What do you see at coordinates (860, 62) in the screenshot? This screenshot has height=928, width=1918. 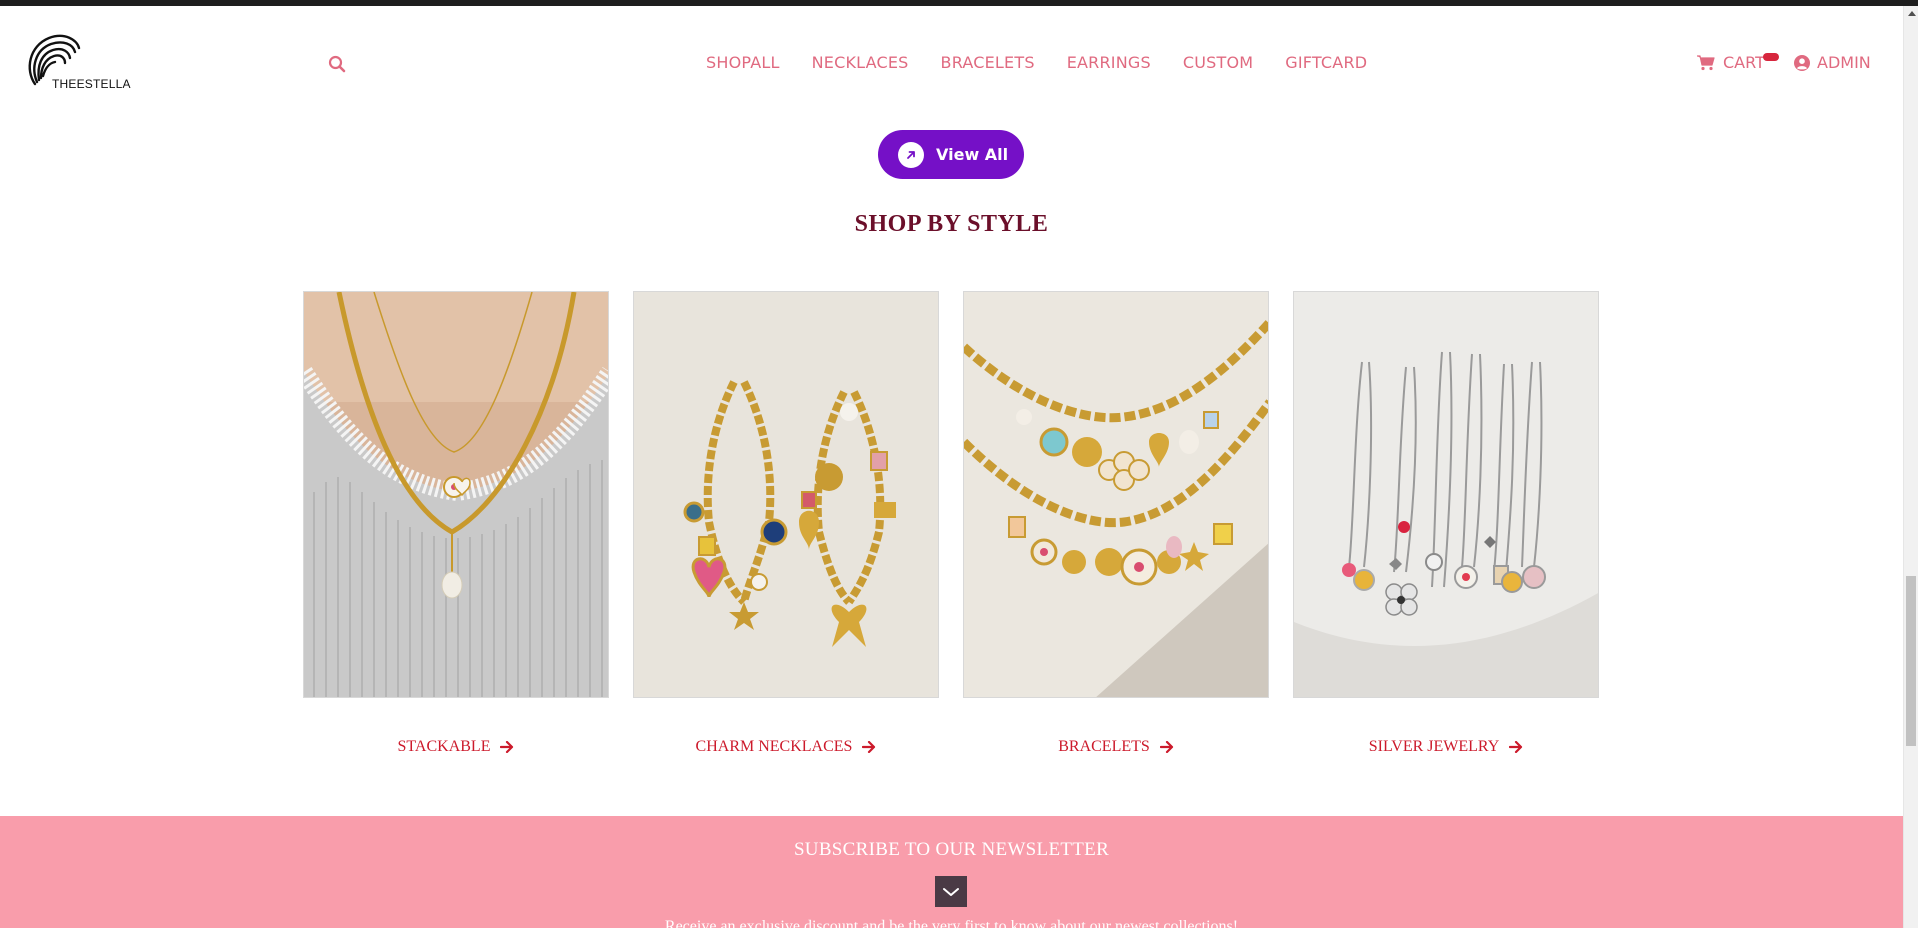 I see `nav-item-necklaces: NECKLACES` at bounding box center [860, 62].